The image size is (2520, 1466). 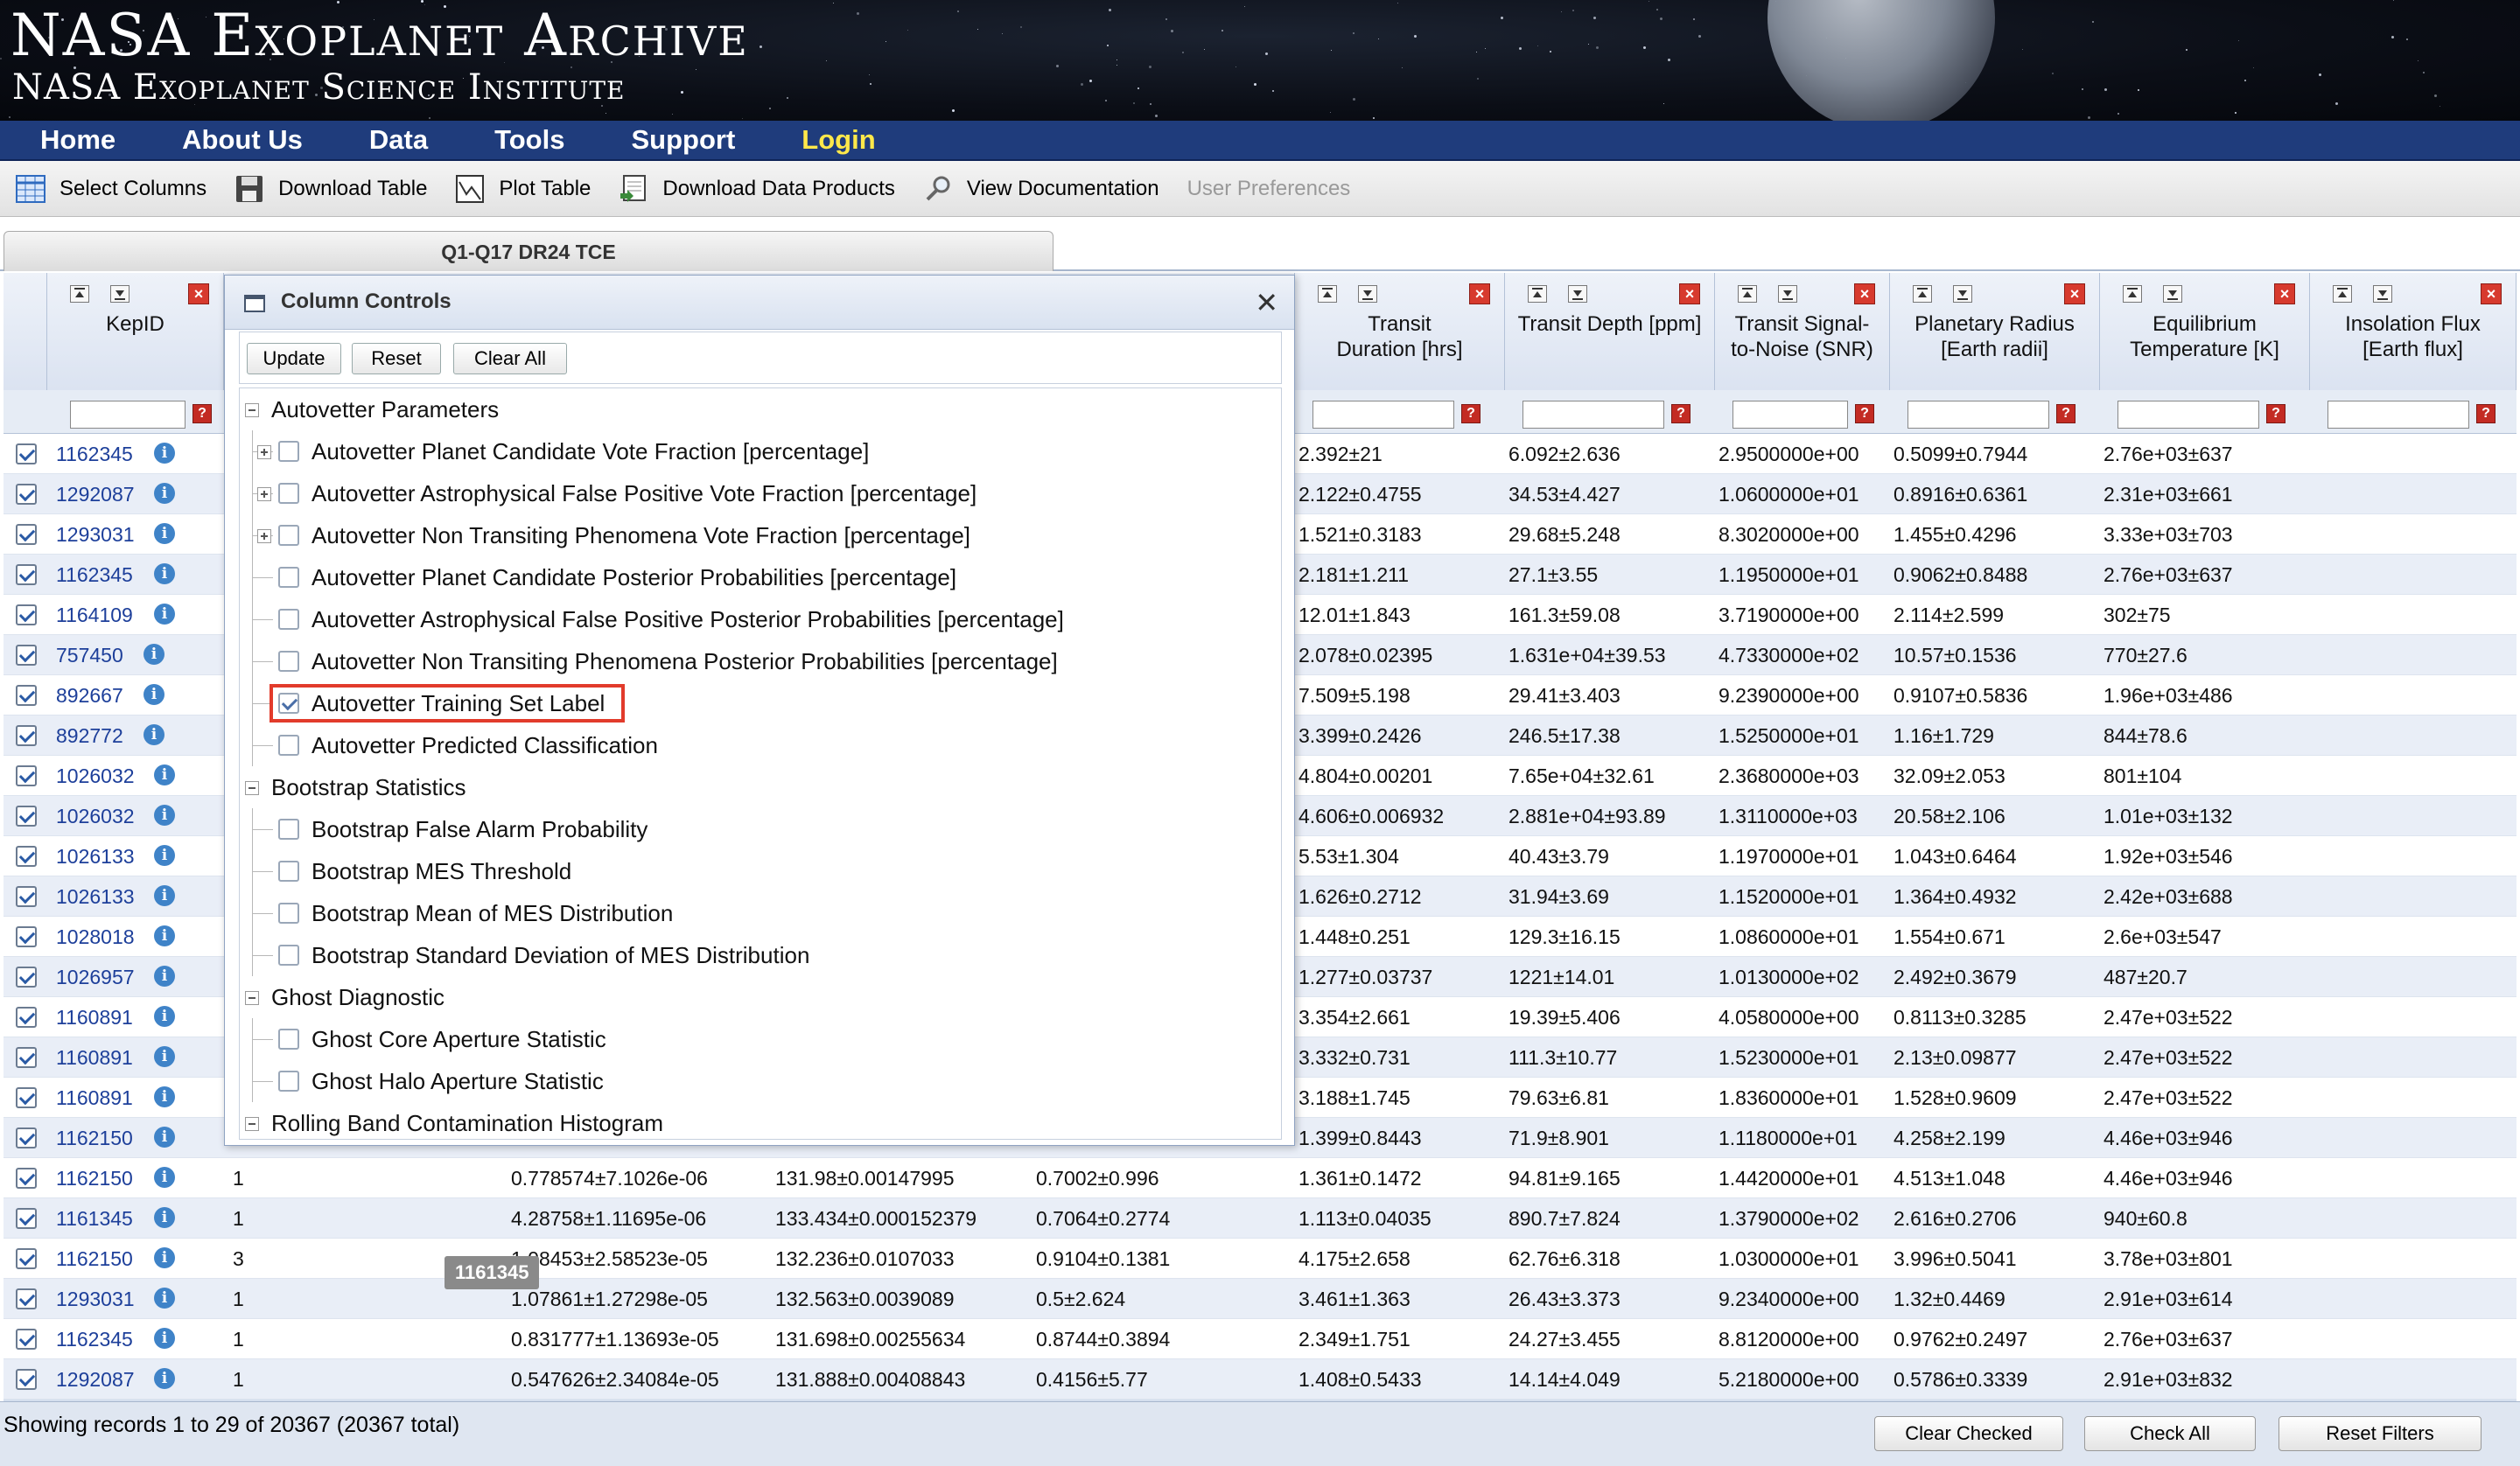 What do you see at coordinates (95, 977) in the screenshot?
I see `kepid-link: 1026957` at bounding box center [95, 977].